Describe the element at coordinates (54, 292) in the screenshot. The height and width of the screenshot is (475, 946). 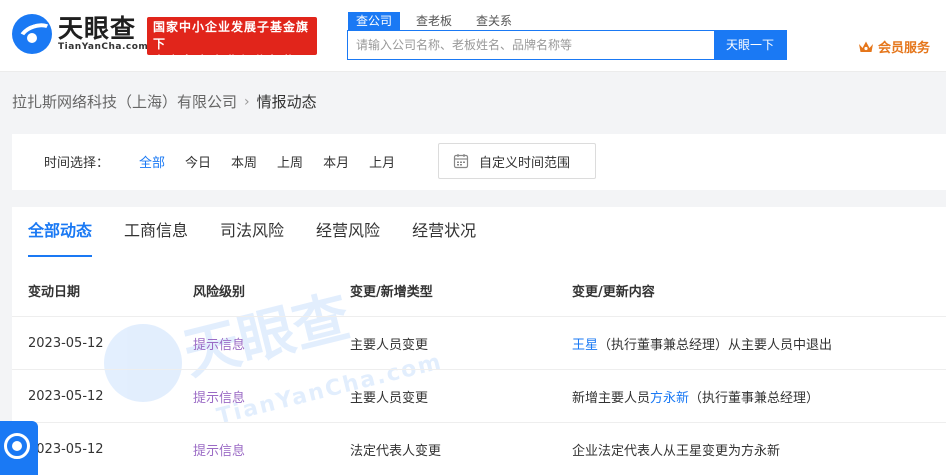
I see `col-header-date: 变动日期` at that location.